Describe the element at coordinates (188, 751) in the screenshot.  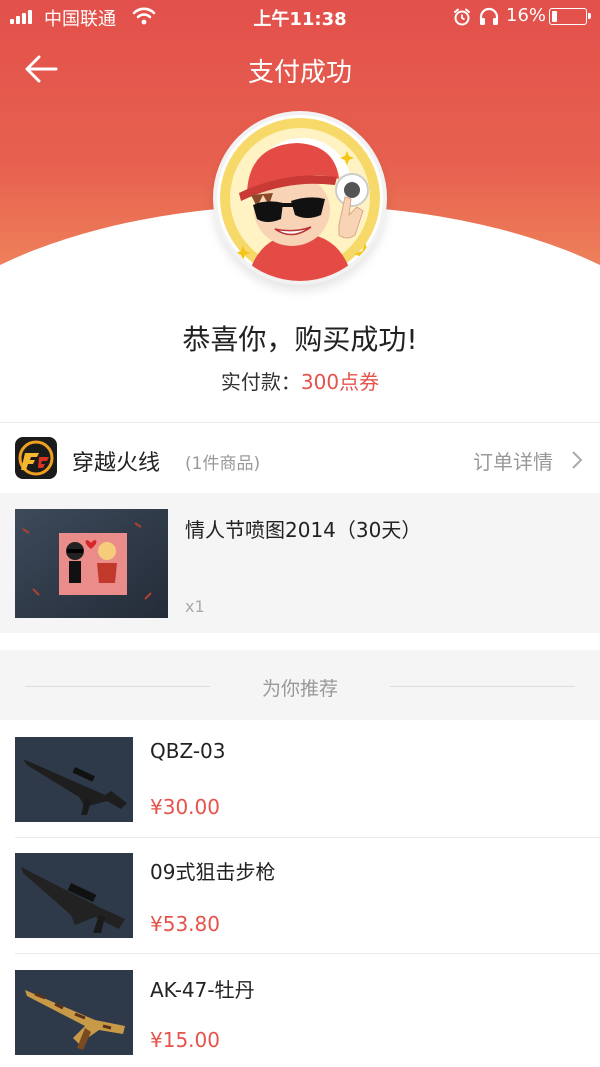
I see `recommend-item-name: QBZ-03` at that location.